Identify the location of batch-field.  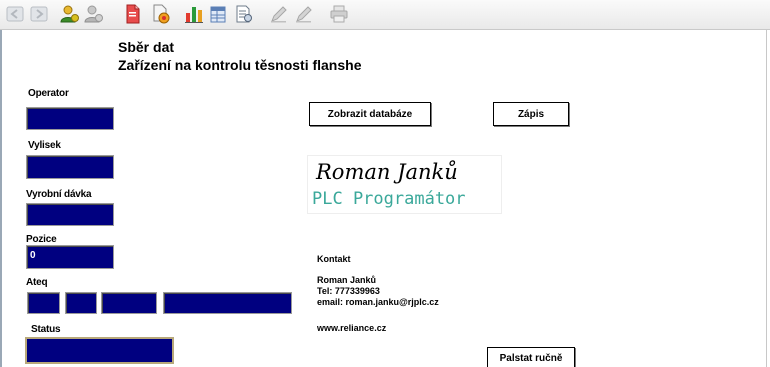
(70, 214).